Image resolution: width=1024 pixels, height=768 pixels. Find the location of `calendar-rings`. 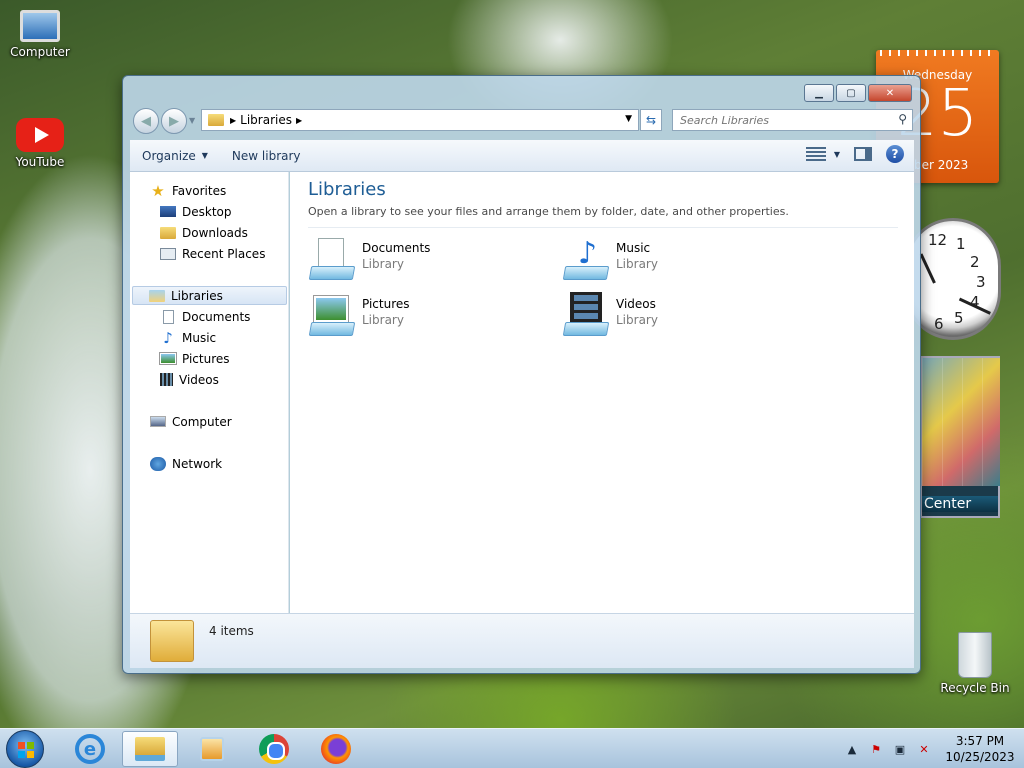

calendar-rings is located at coordinates (937, 53).